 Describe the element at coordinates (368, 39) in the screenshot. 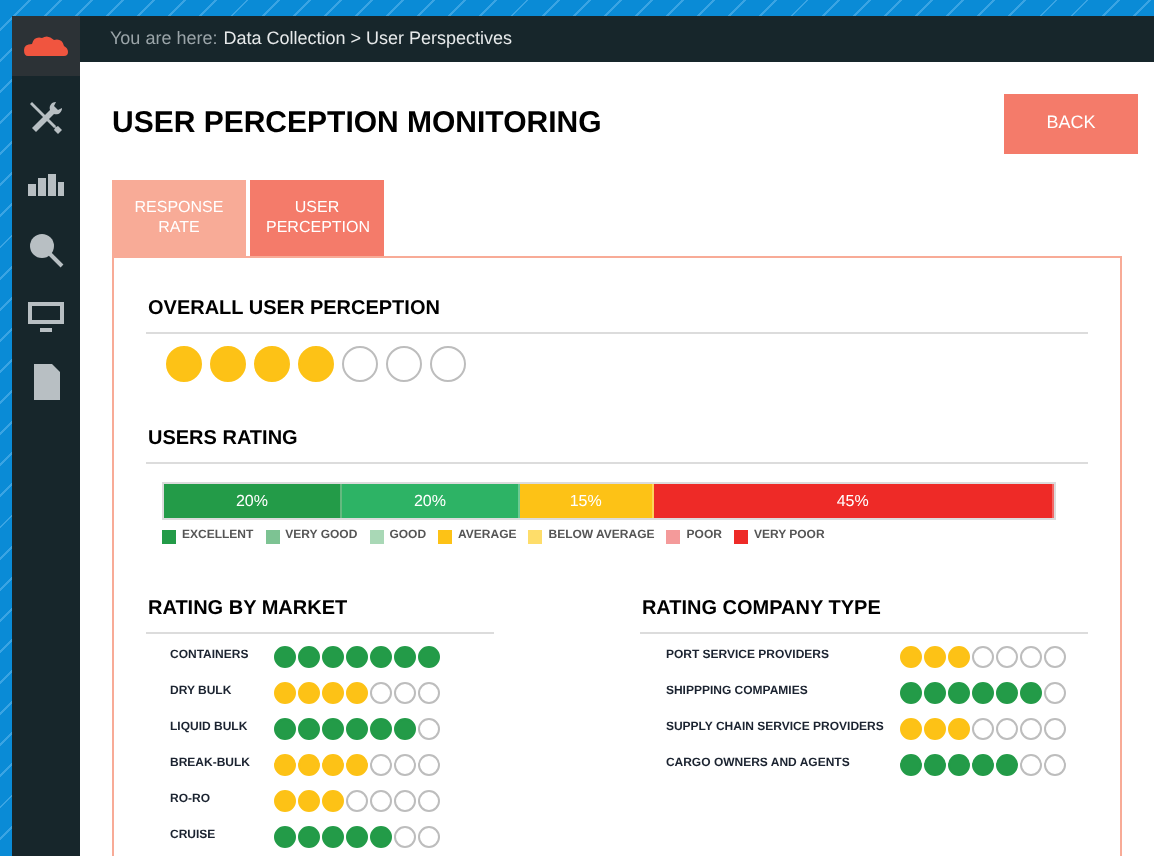

I see `breadcrumb-path: Data Collection > User Perspectives` at that location.